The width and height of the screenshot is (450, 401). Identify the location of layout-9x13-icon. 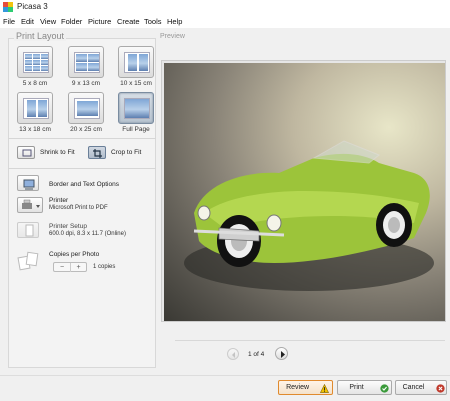
(87, 62).